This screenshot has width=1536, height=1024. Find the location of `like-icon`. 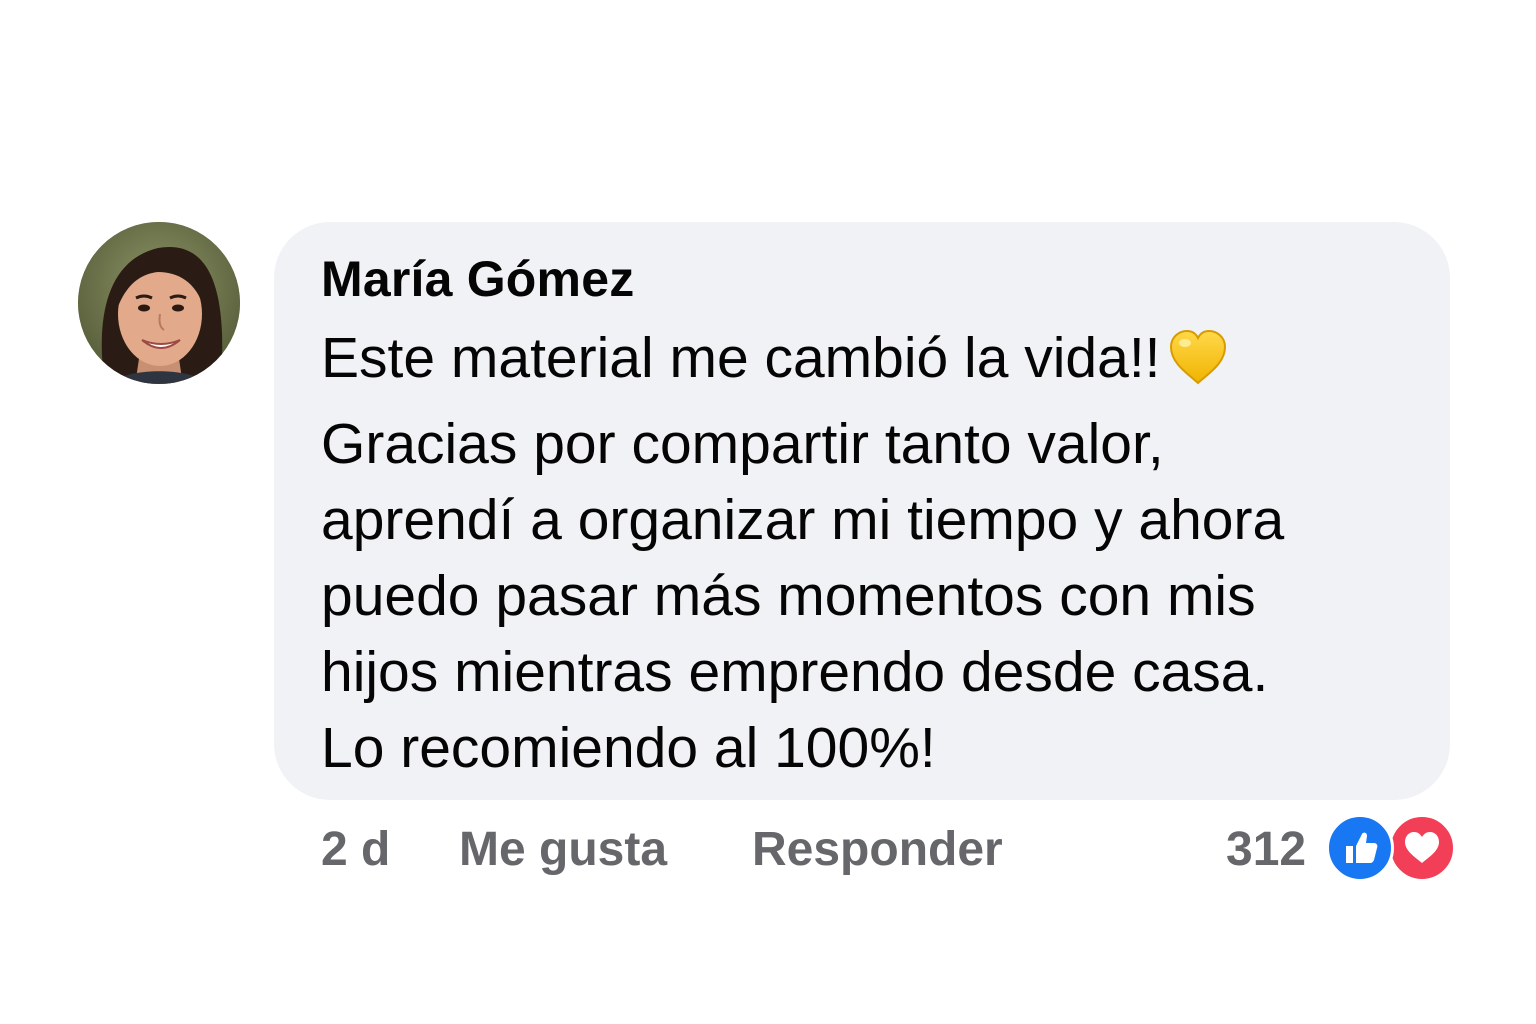

like-icon is located at coordinates (1360, 848).